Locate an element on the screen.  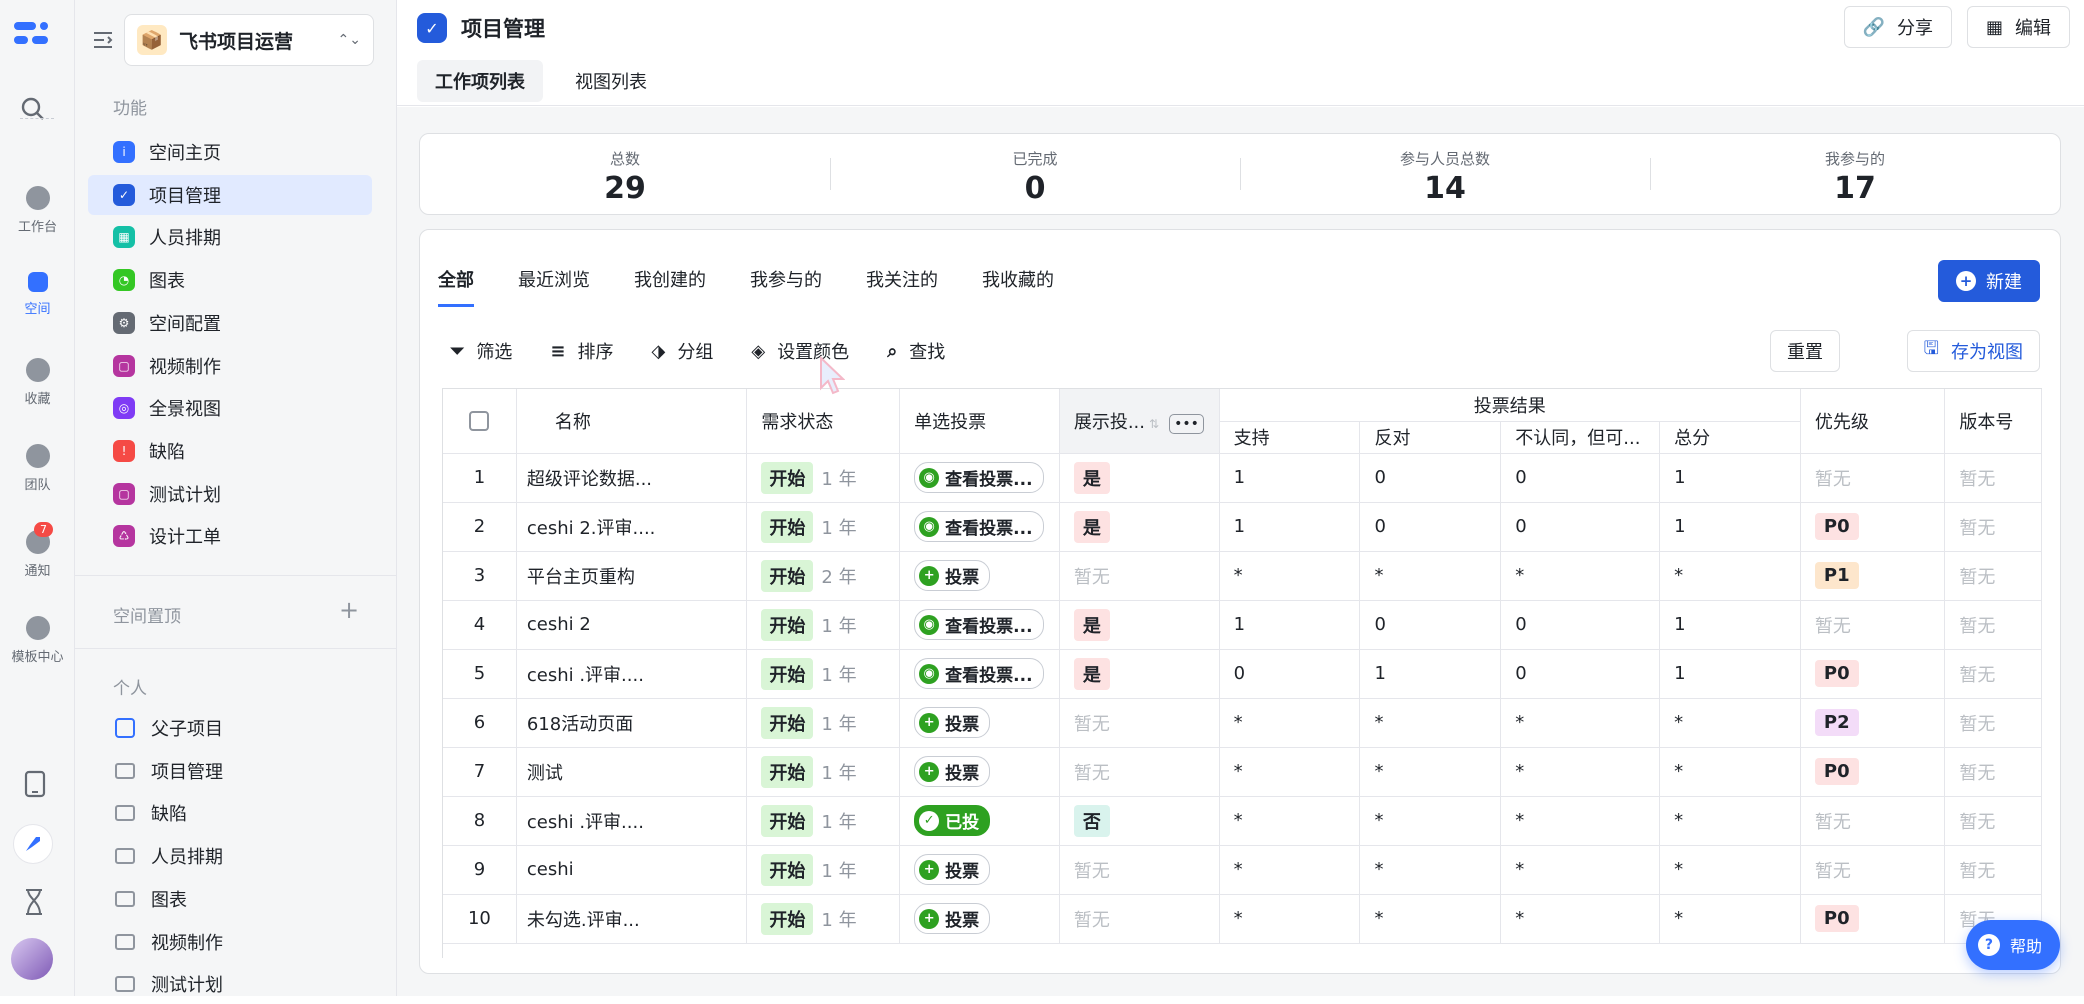
table-row: 8 ceshi .评审.... 开始 1 年 ✓ 已投否 * * * * 暂无 暂无 is located at coordinates (1242, 821).